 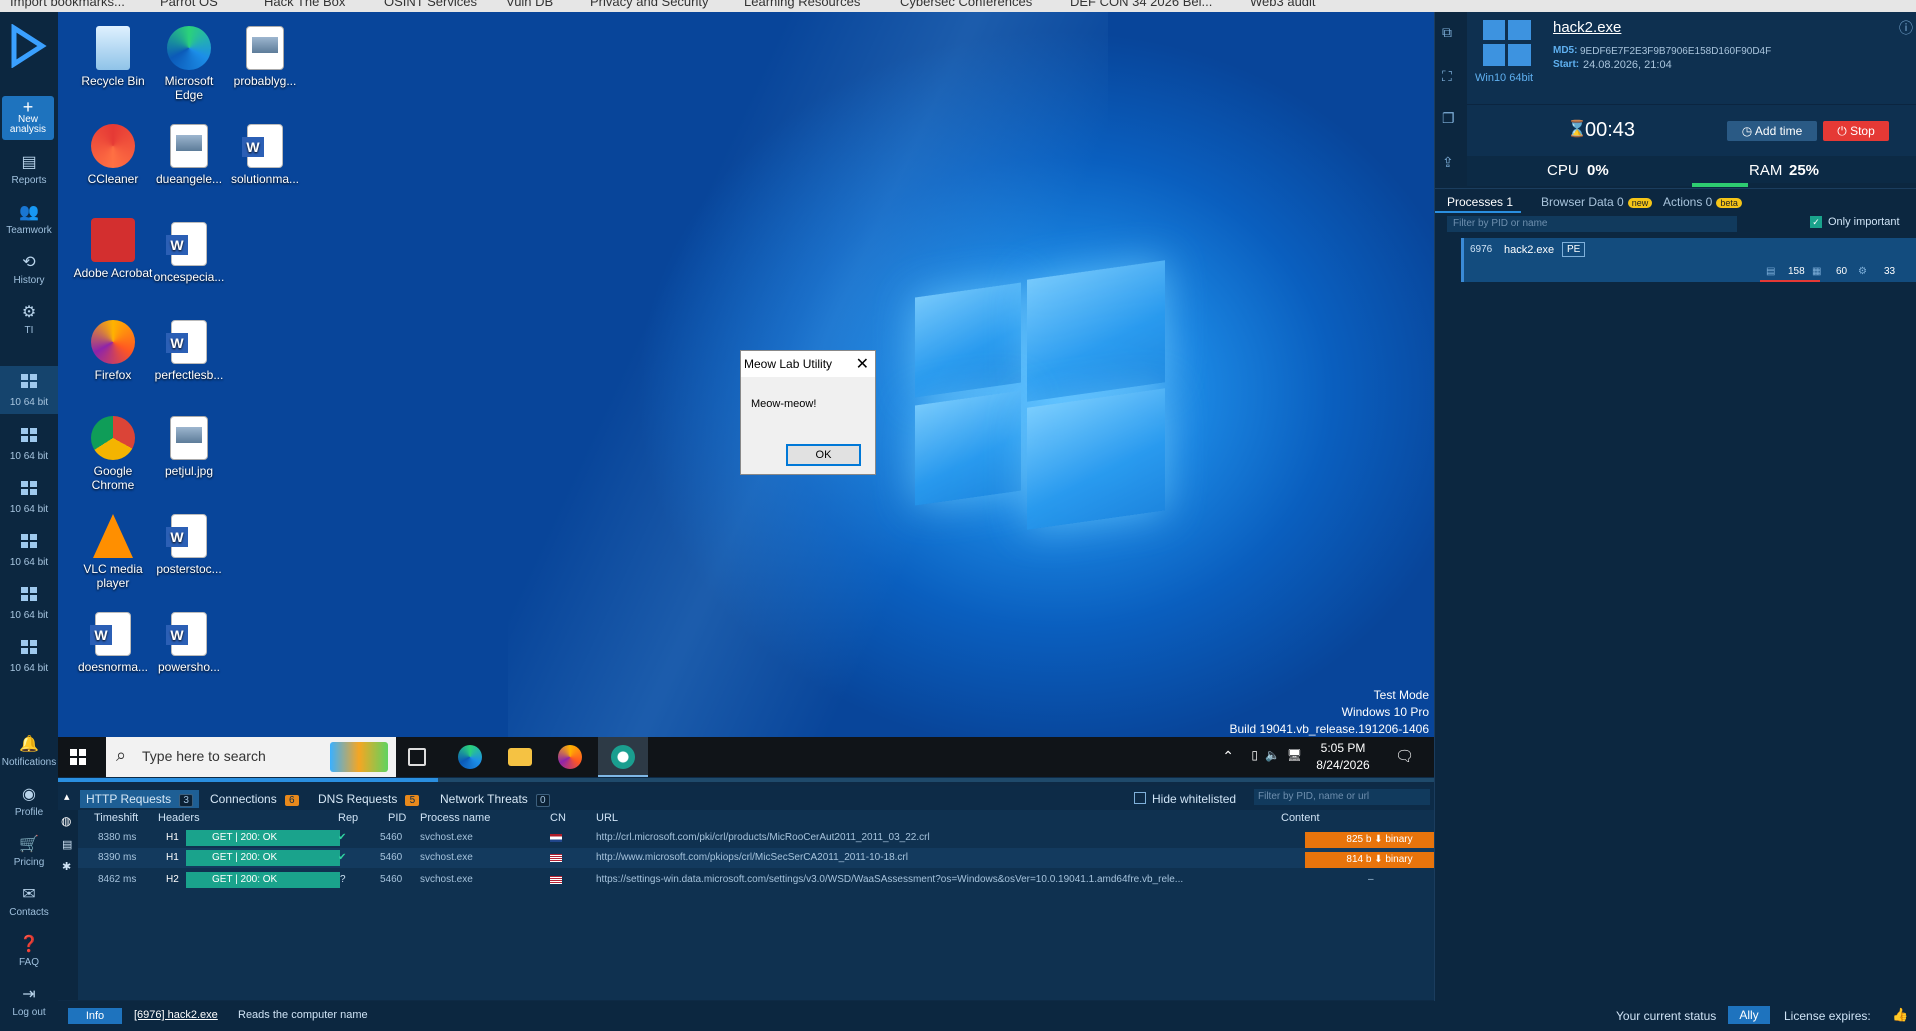 I want to click on start-button, so click(x=78, y=757).